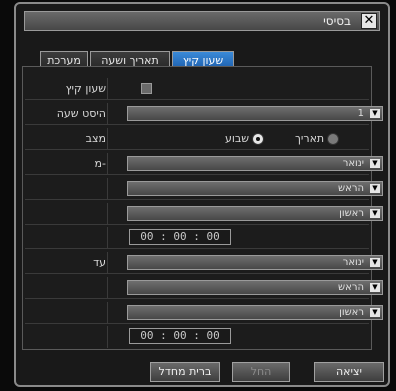 The width and height of the screenshot is (396, 391). I want to click on mode-row: מצב שבוע תאריך, so click(197, 139).